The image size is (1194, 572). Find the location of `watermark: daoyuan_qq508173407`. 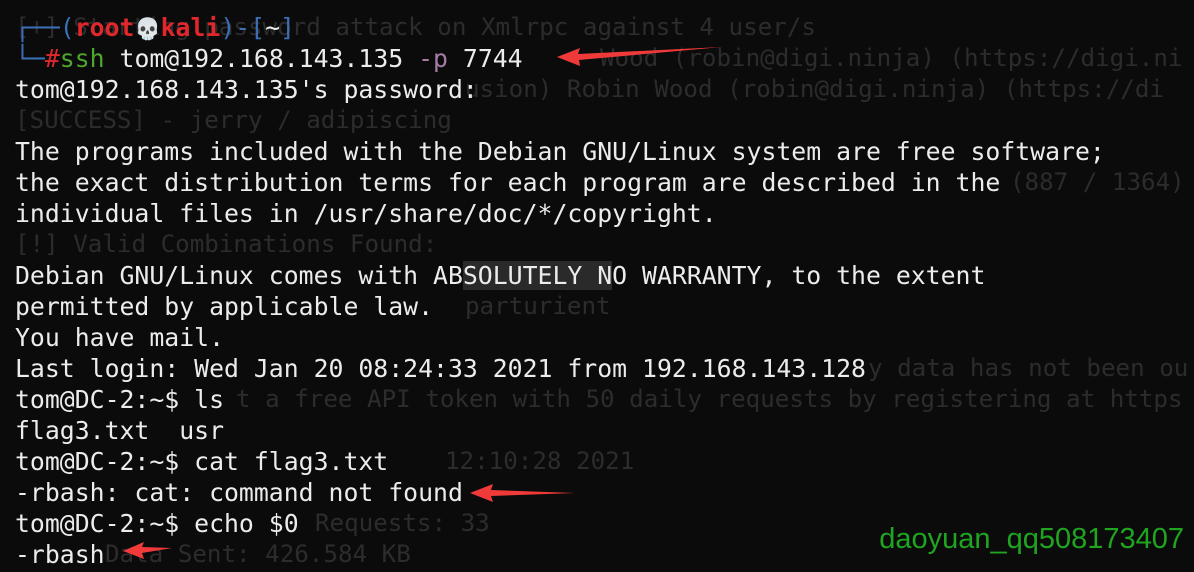

watermark: daoyuan_qq508173407 is located at coordinates (1031, 539).